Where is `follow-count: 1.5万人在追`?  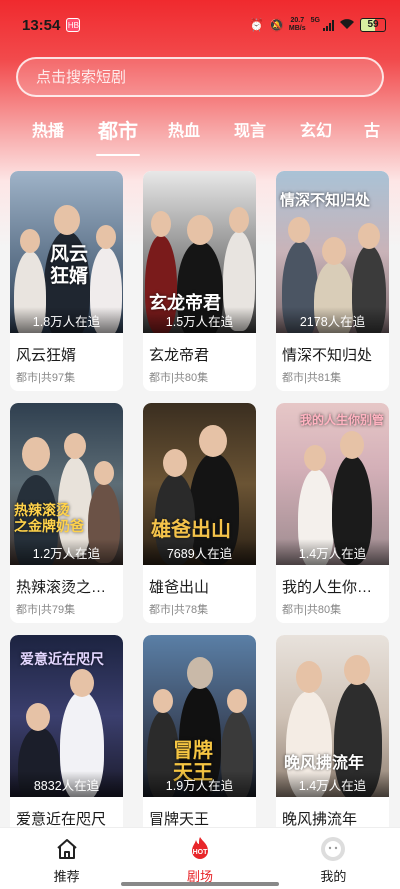
follow-count: 1.5万人在追 is located at coordinates (199, 320).